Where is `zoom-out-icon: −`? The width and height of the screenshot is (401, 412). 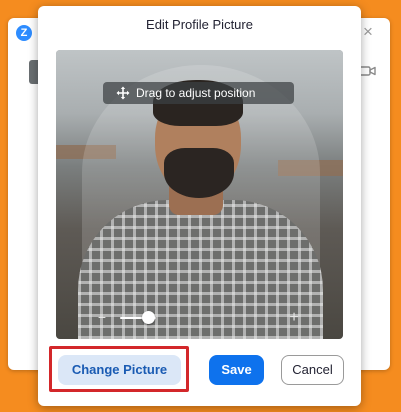 zoom-out-icon: − is located at coordinates (102, 317).